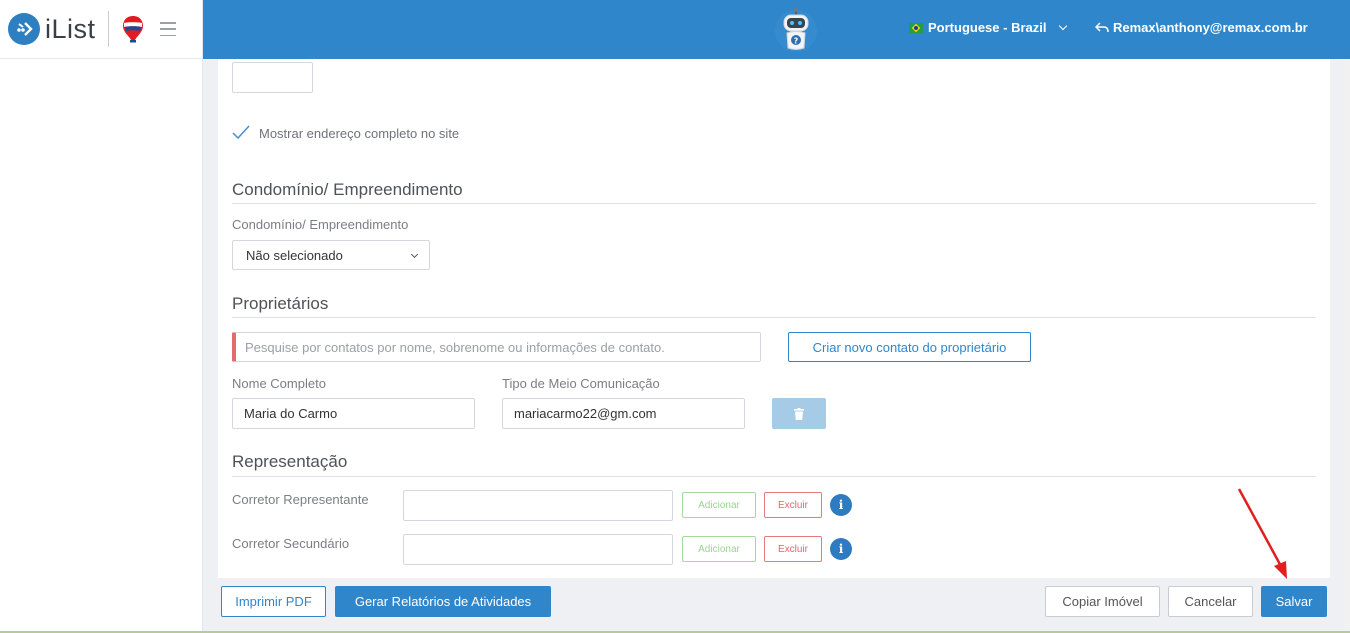 This screenshot has width=1350, height=633. Describe the element at coordinates (1347, 346) in the screenshot. I see `scrollbar` at that location.